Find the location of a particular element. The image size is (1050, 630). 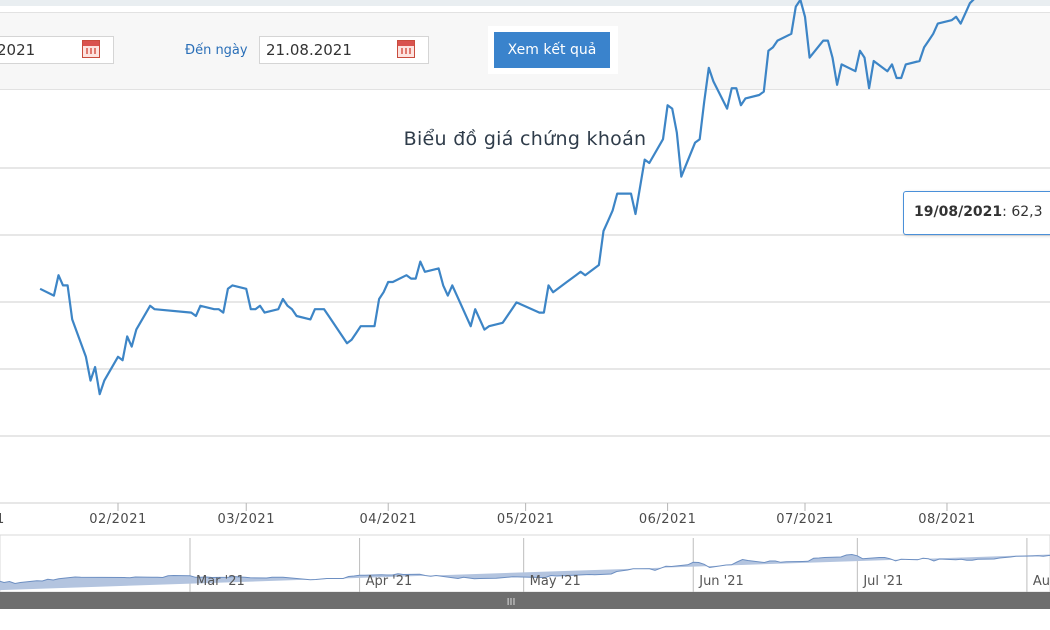

scrollbar: III is located at coordinates (525, 600).